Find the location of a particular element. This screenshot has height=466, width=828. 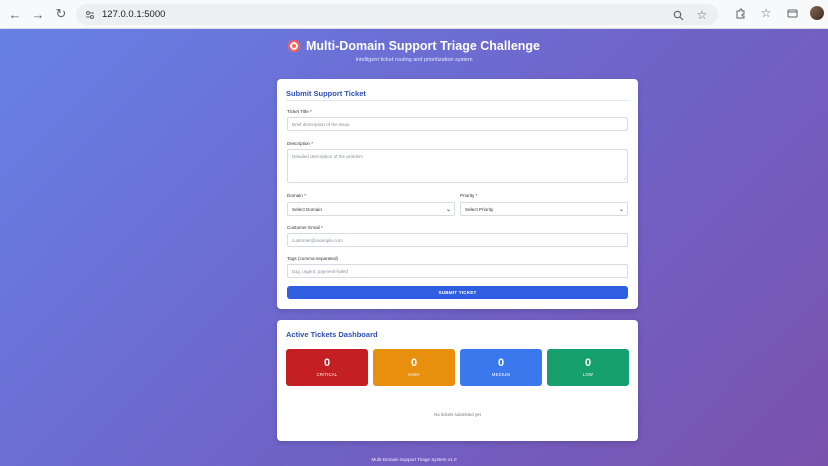

critical-label: CRITICAL is located at coordinates (327, 374).